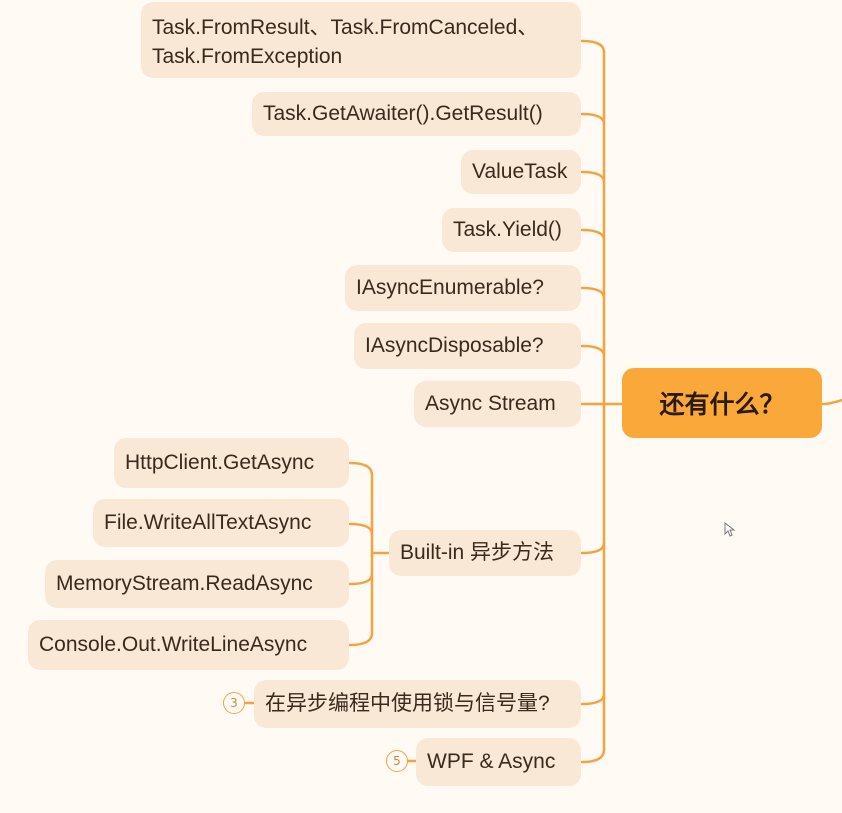 Image resolution: width=842 pixels, height=813 pixels. Describe the element at coordinates (450, 287) in the screenshot. I see `topic-label: IAsyncEnumerable?` at that location.